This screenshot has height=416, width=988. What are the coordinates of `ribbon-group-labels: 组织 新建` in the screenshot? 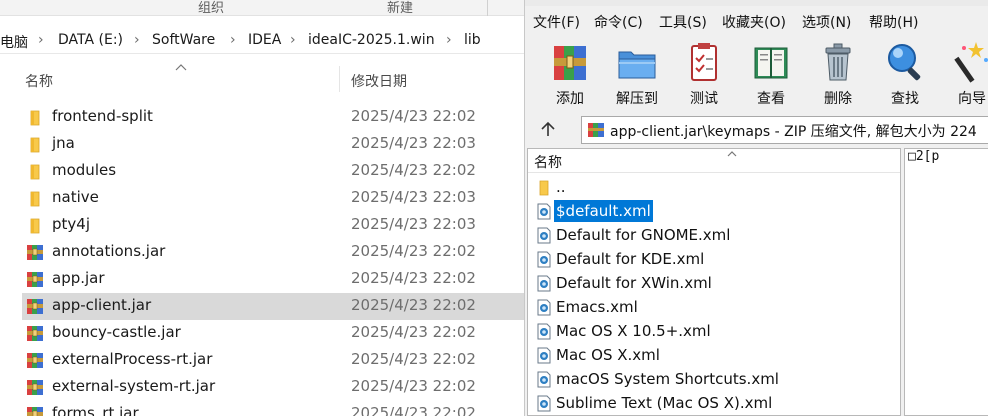 It's located at (262, 8).